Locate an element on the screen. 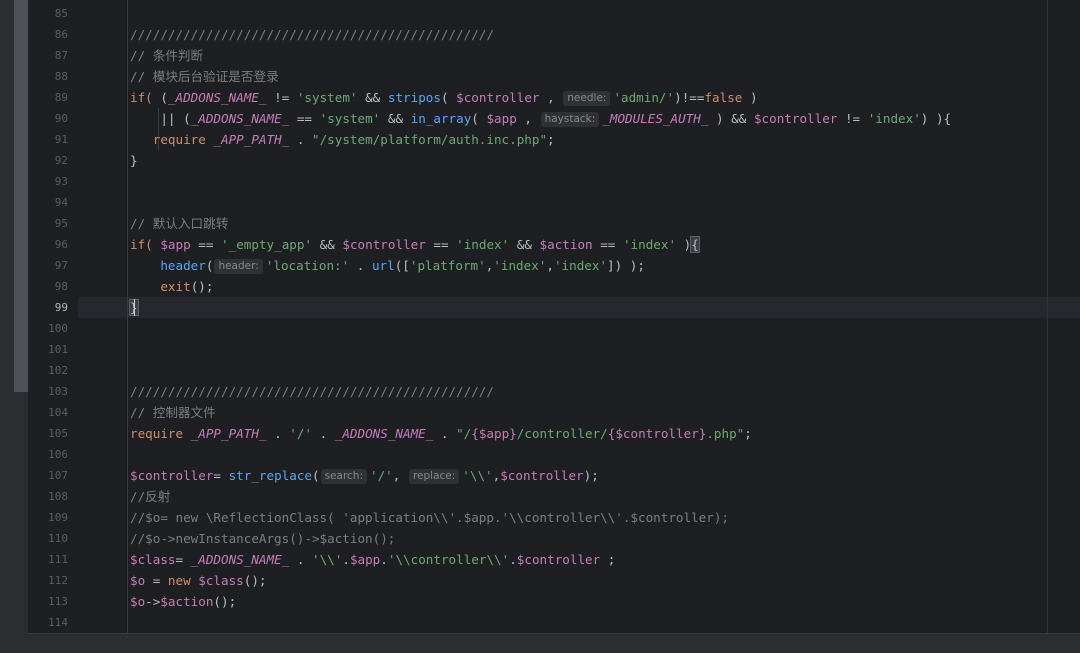 The width and height of the screenshot is (1080, 653). code-line-95: // 默认入口跳转 is located at coordinates (179, 223).